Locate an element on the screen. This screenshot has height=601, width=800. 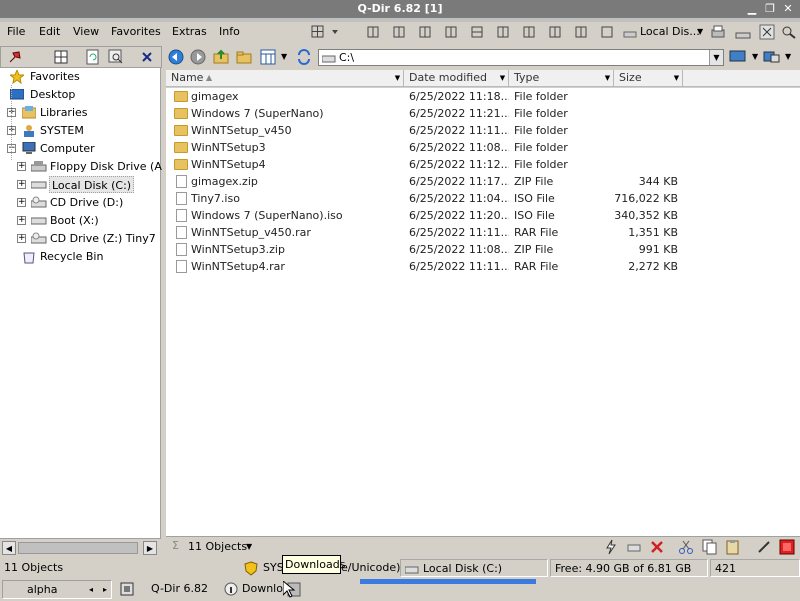
pin-icon is located at coordinates (15, 57).